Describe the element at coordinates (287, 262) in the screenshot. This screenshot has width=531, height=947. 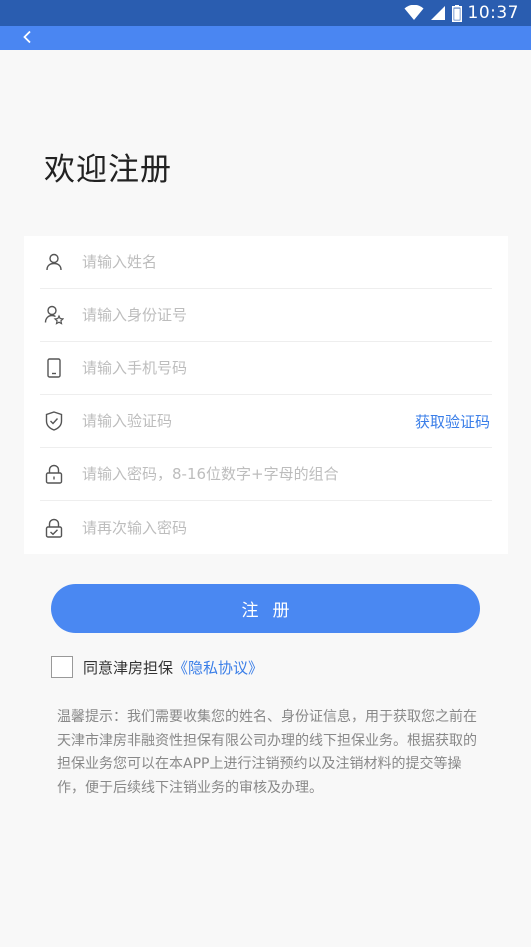
I see `name-input` at that location.